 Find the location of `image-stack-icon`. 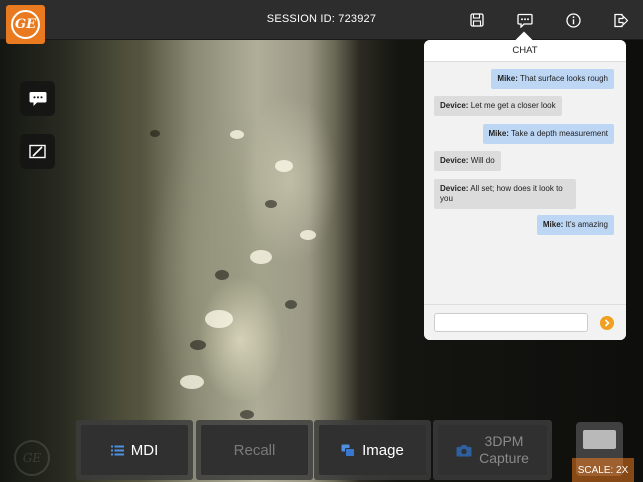

image-stack-icon is located at coordinates (348, 450).